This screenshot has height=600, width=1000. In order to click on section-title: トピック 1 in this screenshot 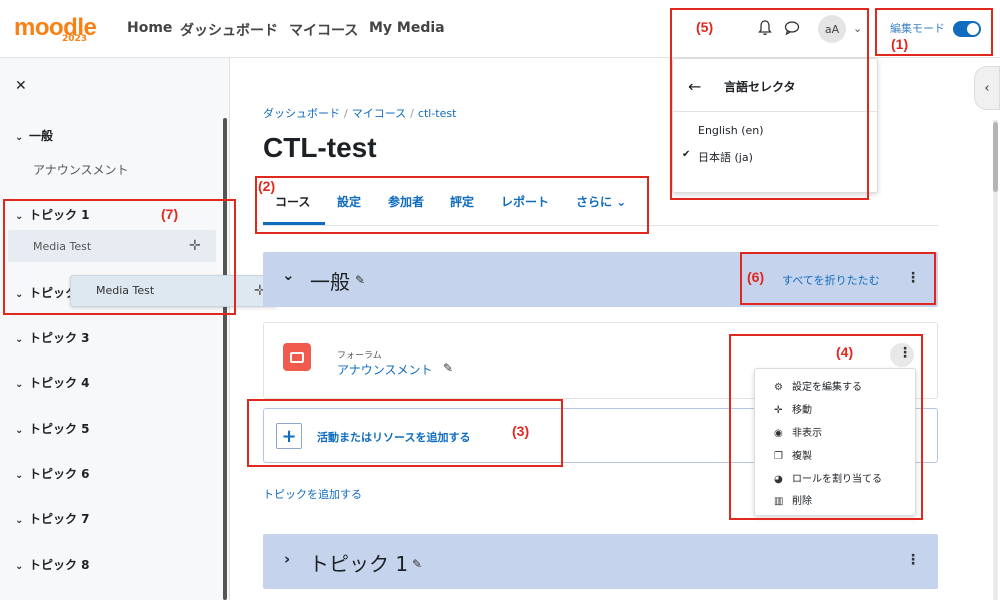, I will do `click(359, 564)`.